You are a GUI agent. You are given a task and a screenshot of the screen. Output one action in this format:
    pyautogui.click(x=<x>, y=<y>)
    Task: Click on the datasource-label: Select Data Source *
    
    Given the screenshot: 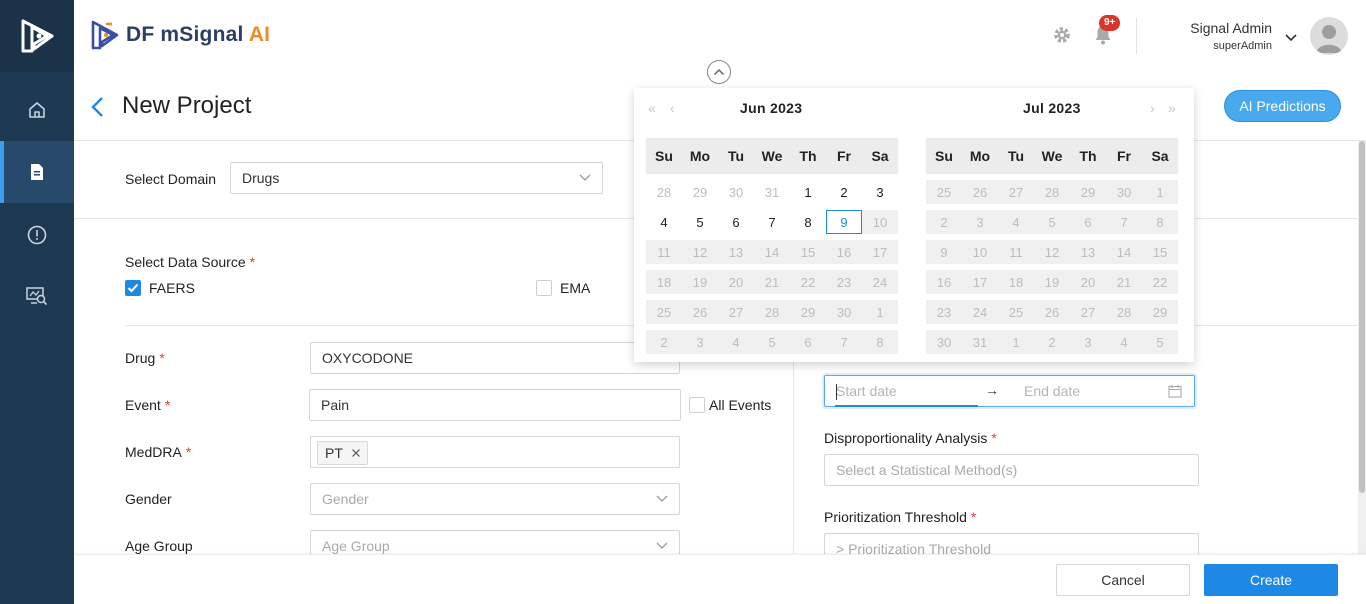 What is the action you would take?
    pyautogui.click(x=190, y=262)
    